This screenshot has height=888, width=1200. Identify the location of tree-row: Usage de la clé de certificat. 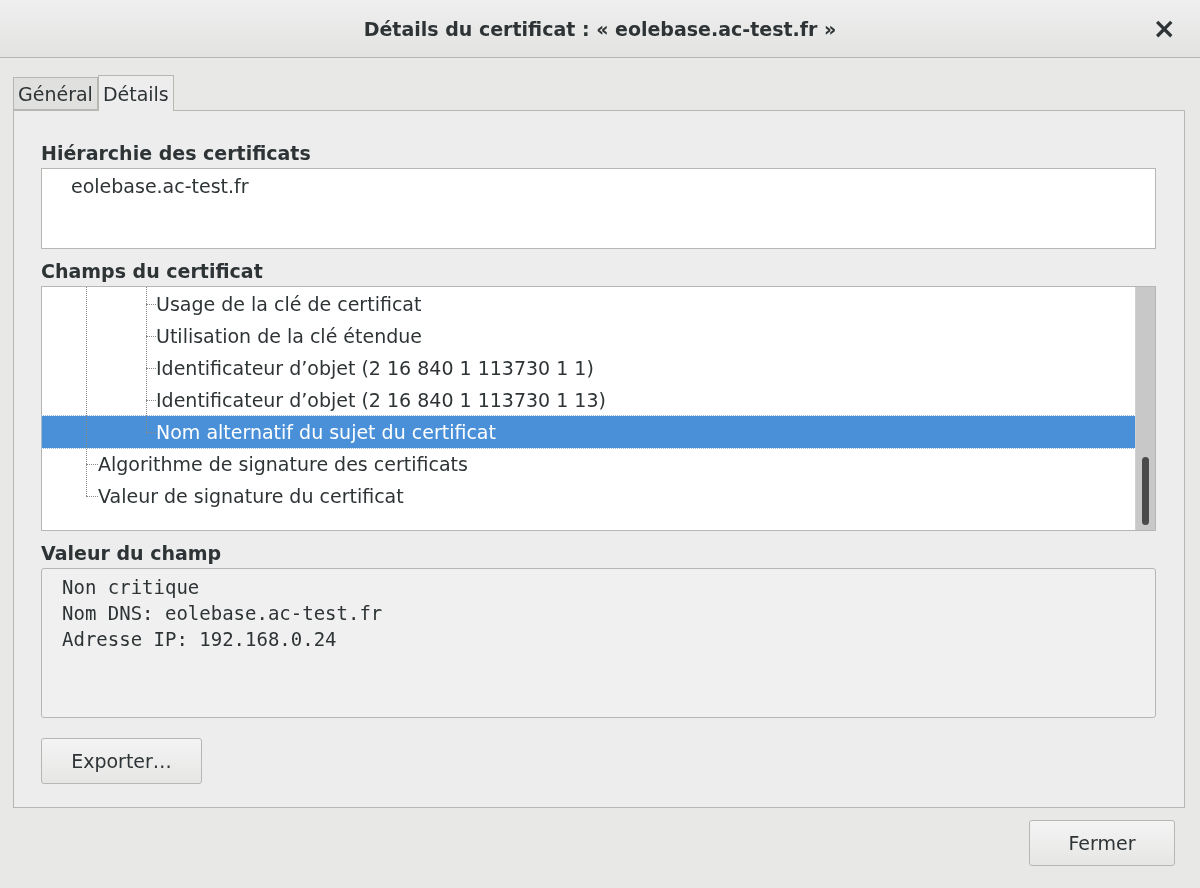
(588, 304).